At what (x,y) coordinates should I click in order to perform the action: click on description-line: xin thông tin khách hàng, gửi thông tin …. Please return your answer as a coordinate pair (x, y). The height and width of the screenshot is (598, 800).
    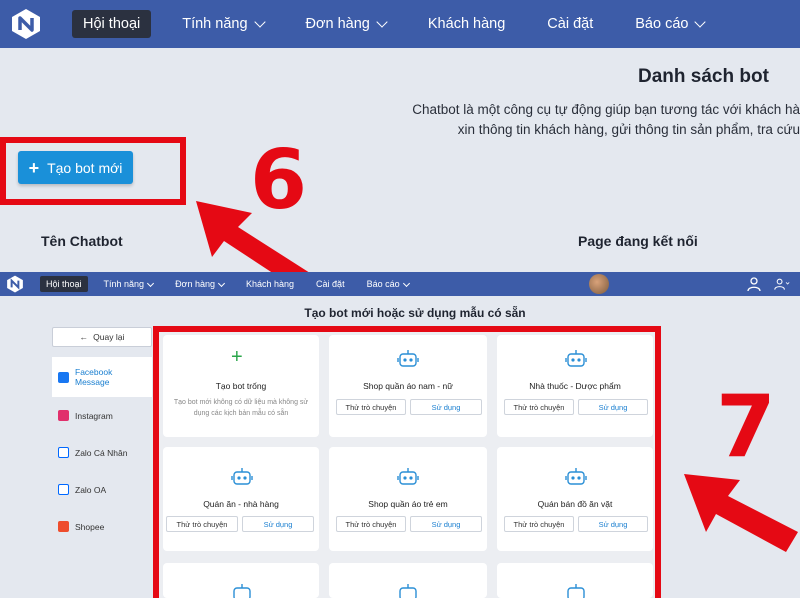
    Looking at the image, I should click on (628, 129).